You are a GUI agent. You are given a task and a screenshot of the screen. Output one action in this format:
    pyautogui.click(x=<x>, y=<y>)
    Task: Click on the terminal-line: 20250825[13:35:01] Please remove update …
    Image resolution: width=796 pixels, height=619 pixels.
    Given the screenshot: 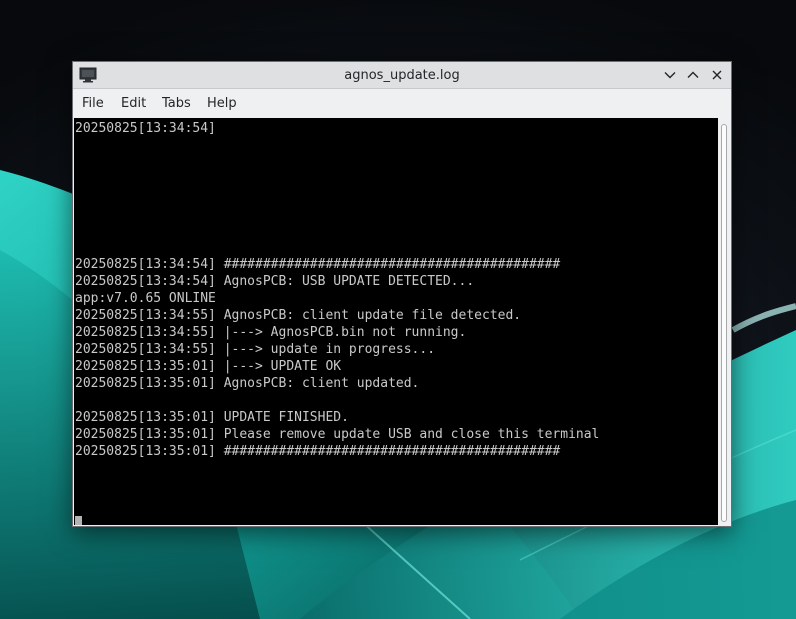 What is the action you would take?
    pyautogui.click(x=337, y=434)
    